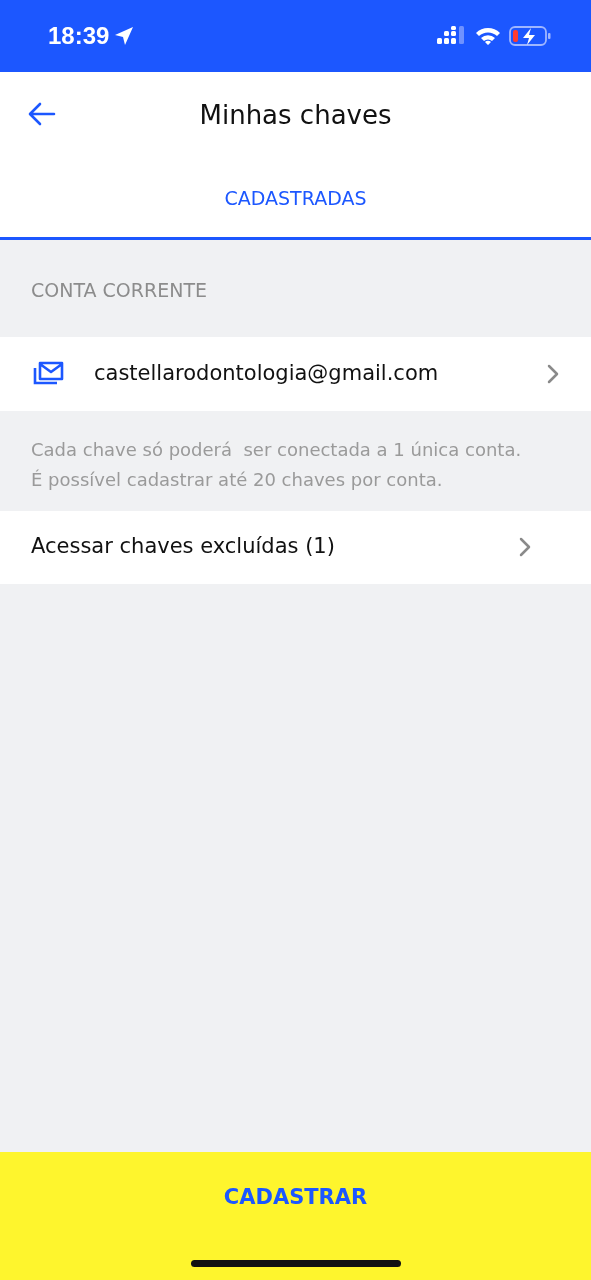  I want to click on mail-icon, so click(48, 373).